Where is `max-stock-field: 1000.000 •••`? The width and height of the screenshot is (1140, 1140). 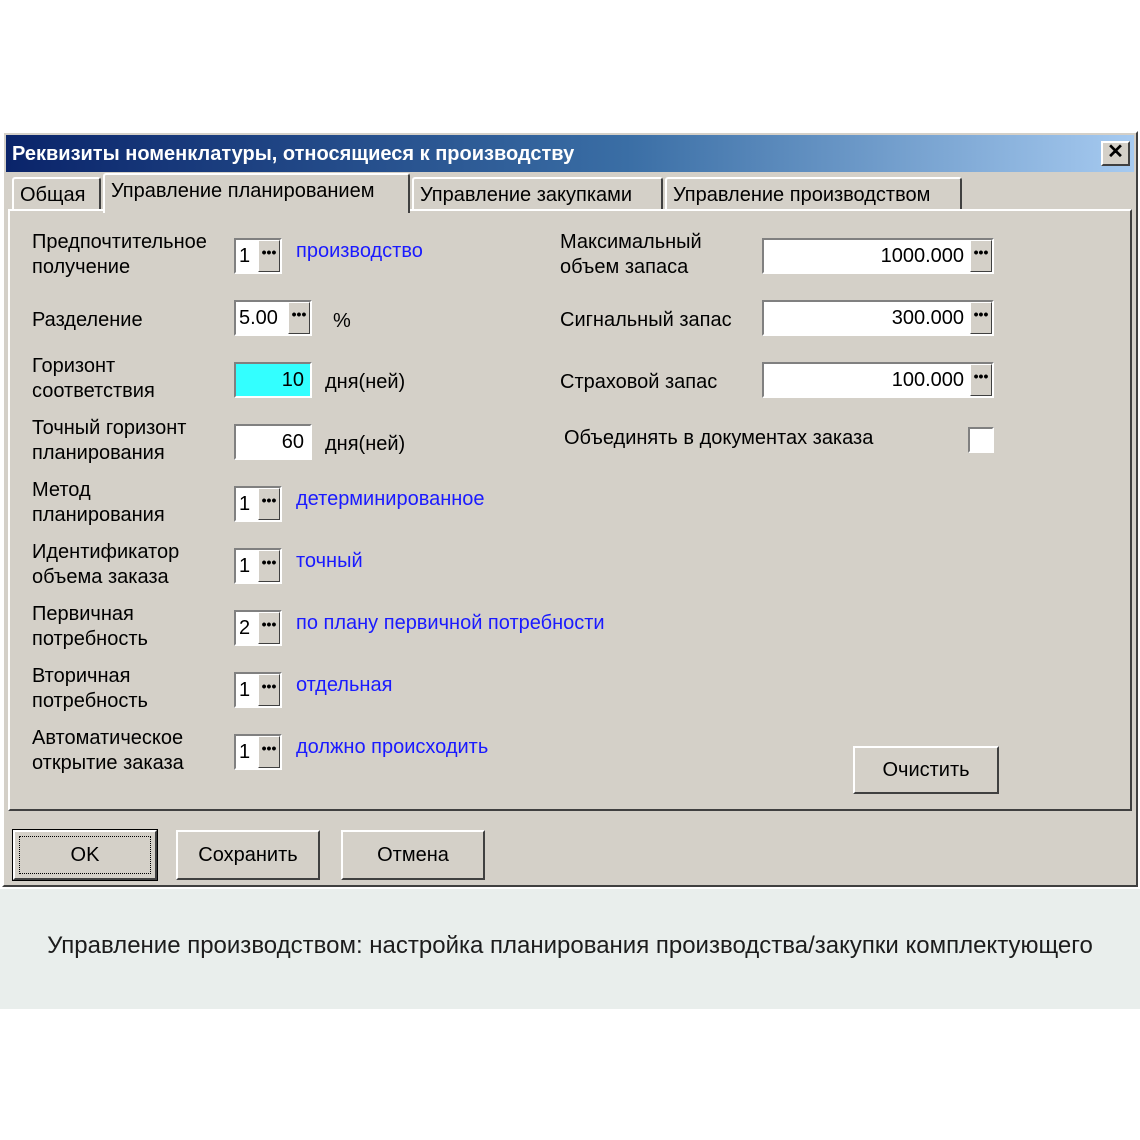 max-stock-field: 1000.000 ••• is located at coordinates (878, 256).